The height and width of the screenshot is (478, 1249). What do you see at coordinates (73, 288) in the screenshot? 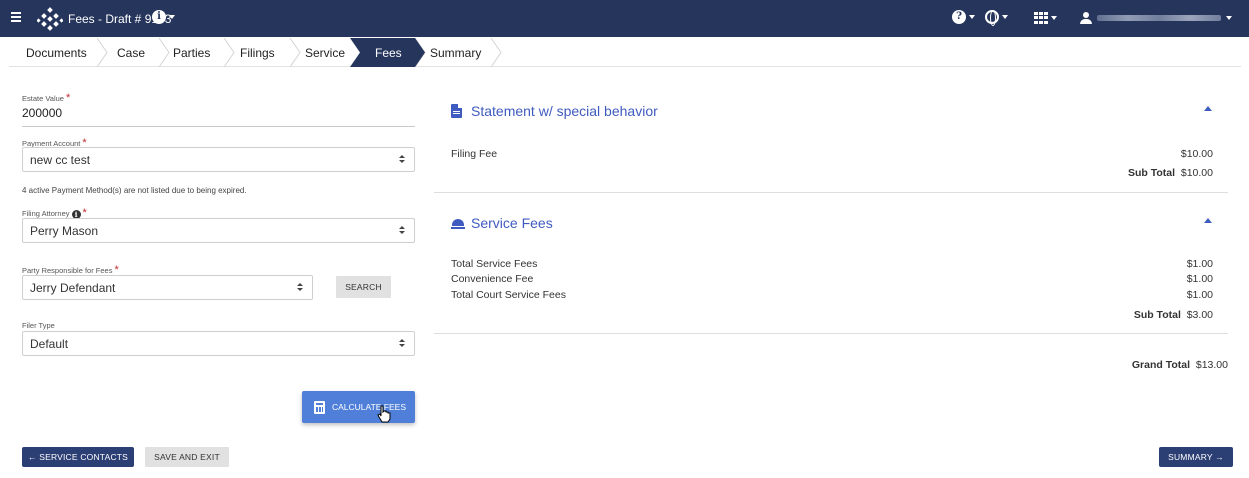
I see `party-responsible-value: Jerry Defendant` at bounding box center [73, 288].